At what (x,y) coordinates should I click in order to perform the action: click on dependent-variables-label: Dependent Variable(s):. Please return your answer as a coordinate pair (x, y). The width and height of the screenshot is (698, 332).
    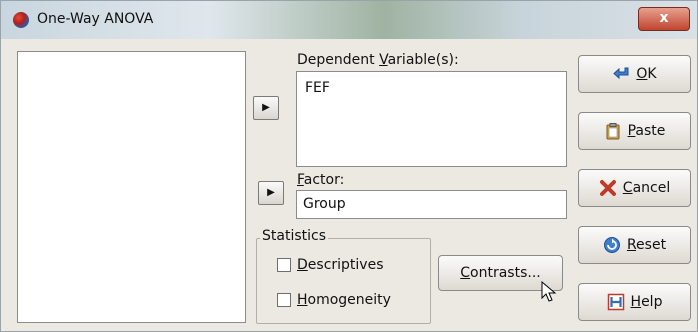
    Looking at the image, I should click on (378, 60).